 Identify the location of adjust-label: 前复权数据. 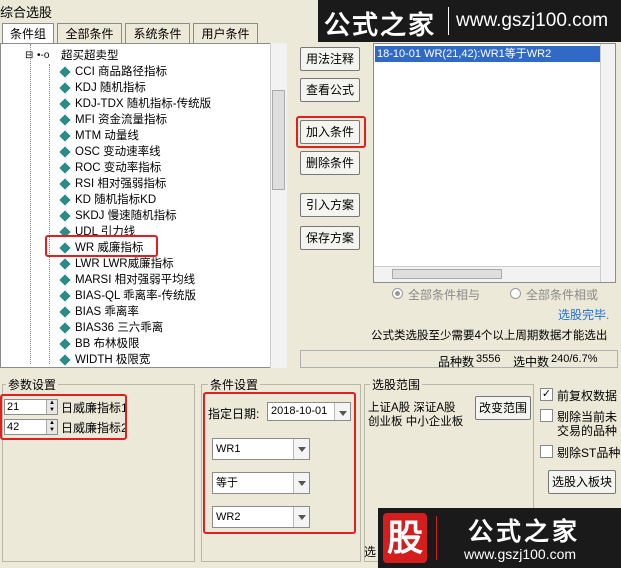
(587, 396).